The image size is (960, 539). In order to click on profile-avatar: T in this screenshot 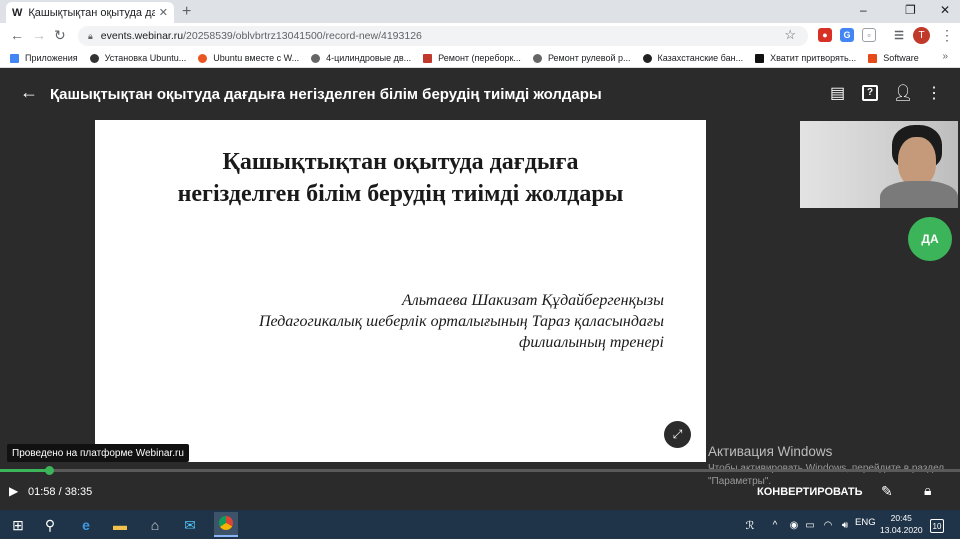, I will do `click(921, 35)`.